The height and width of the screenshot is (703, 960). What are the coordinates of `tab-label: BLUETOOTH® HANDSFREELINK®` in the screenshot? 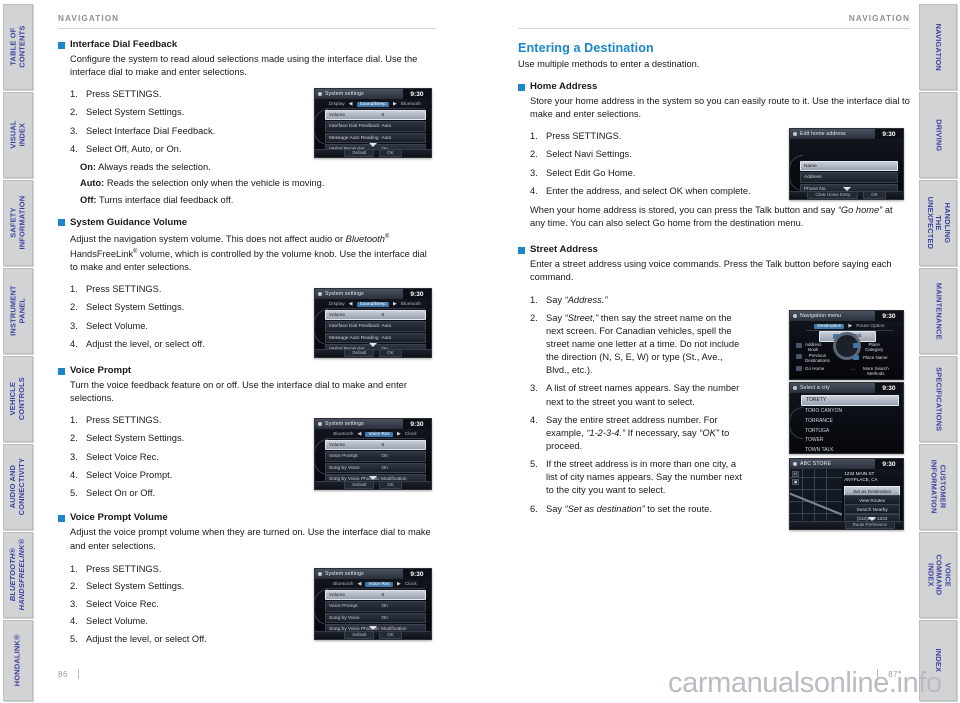 It's located at (17, 575).